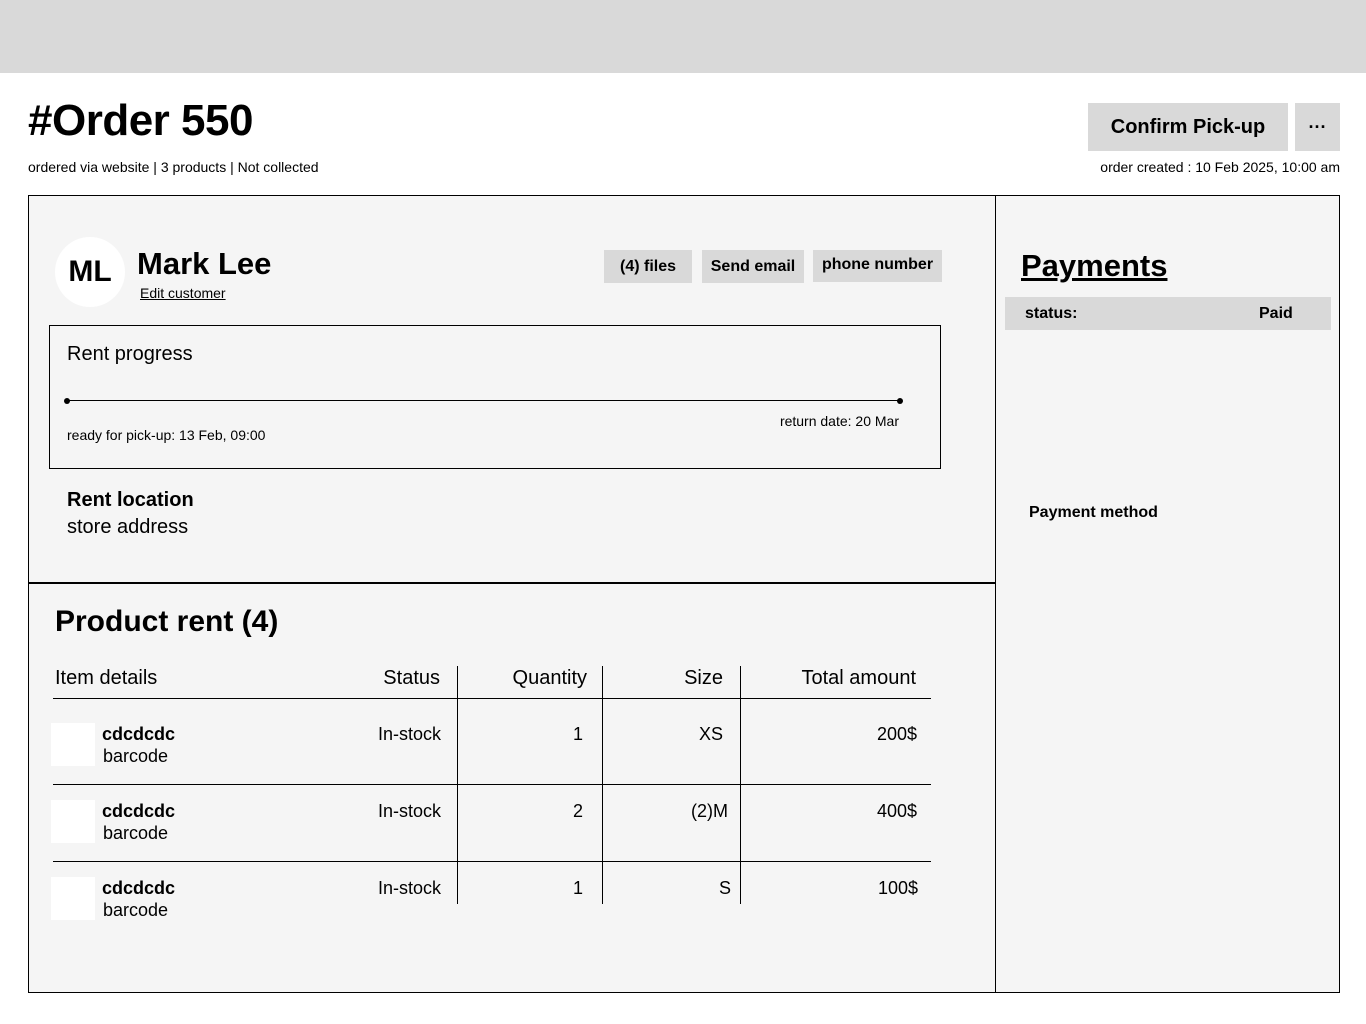 This screenshot has height=1024, width=1366. I want to click on payment-status-badge: Paid, so click(1276, 313).